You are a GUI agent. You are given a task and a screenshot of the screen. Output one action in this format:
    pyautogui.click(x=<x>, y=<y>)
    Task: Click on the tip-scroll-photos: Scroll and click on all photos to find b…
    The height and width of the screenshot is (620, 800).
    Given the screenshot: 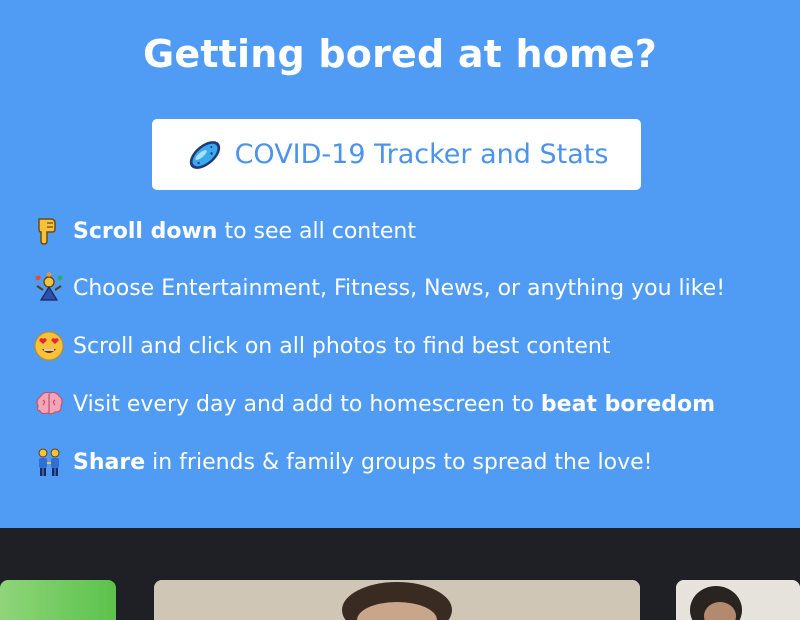 What is the action you would take?
    pyautogui.click(x=322, y=346)
    